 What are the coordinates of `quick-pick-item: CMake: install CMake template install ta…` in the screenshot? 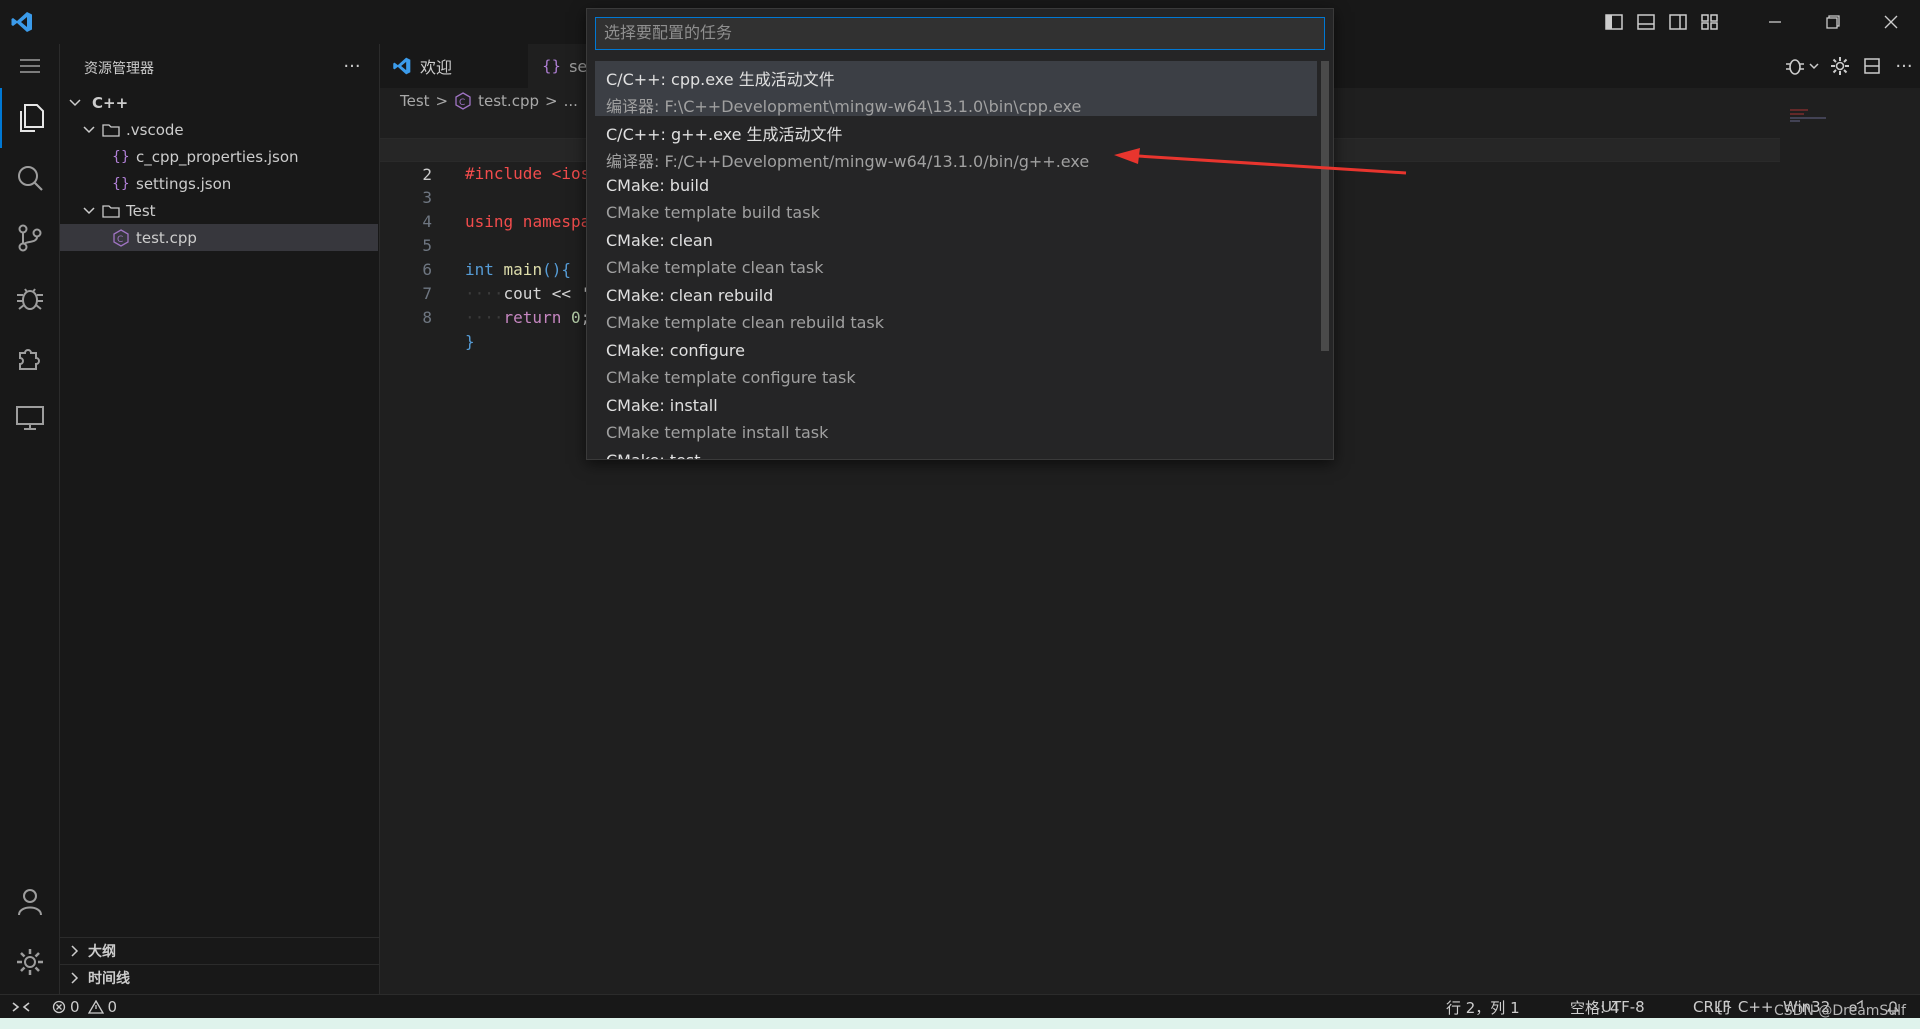 It's located at (956, 418).